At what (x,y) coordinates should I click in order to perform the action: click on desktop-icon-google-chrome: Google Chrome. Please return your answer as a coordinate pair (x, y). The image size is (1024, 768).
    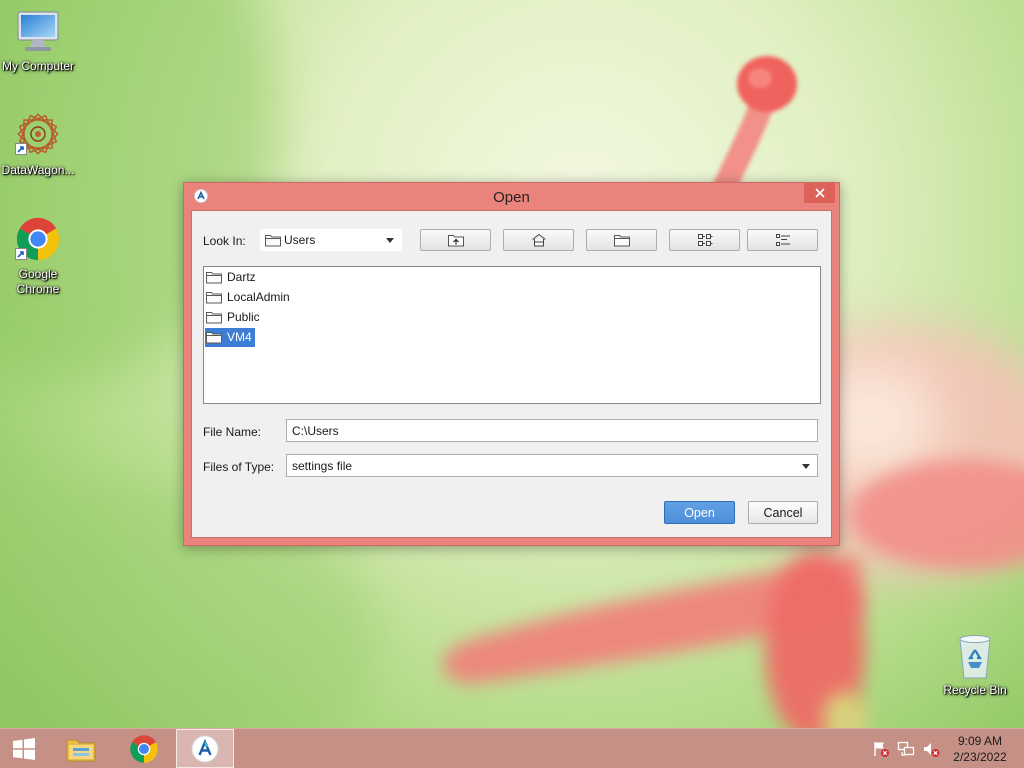
    Looking at the image, I should click on (38, 255).